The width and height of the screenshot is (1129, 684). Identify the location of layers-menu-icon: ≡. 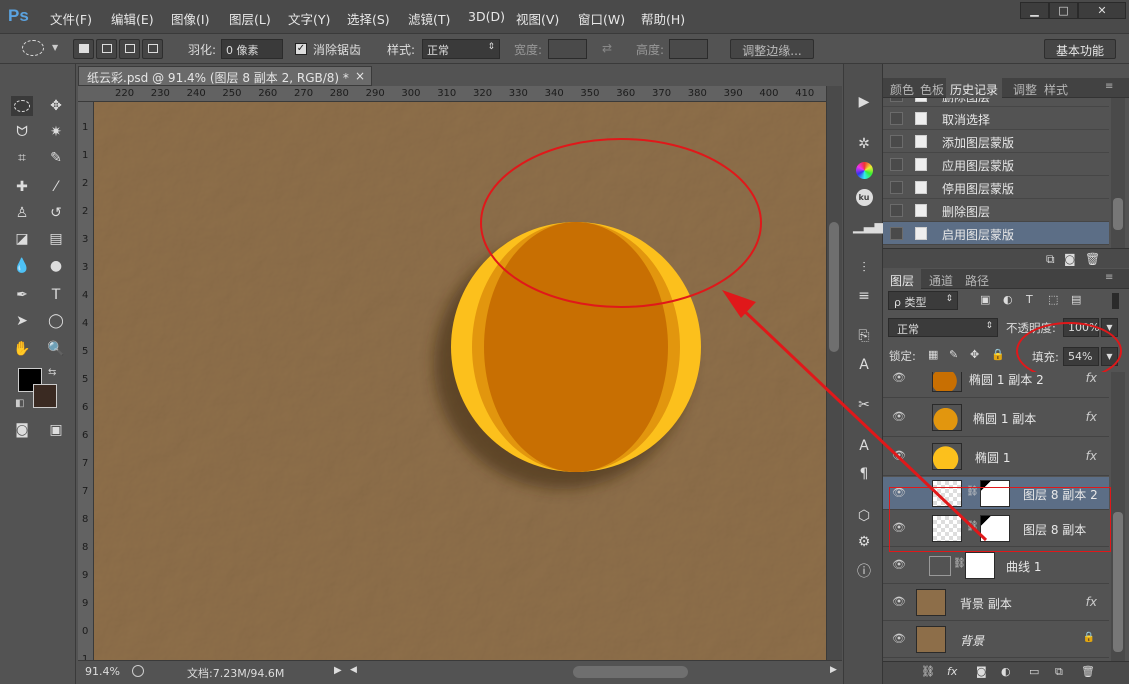
(1109, 277).